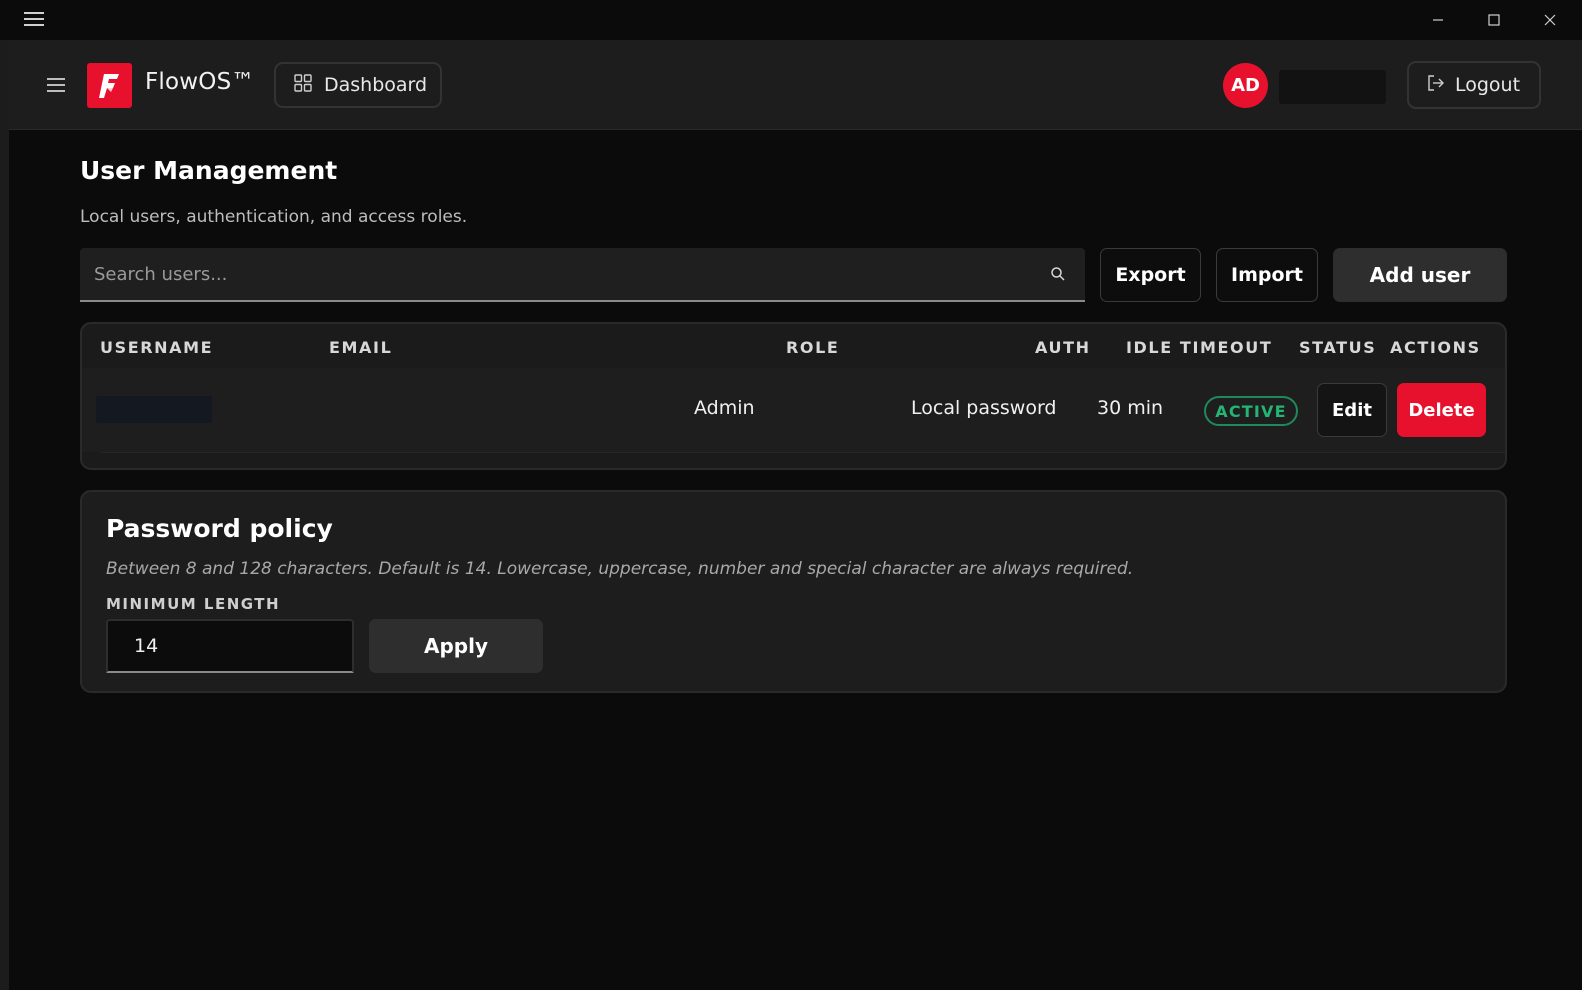 The image size is (1582, 990). What do you see at coordinates (376, 85) in the screenshot?
I see `dashboard-label: Dashboard` at bounding box center [376, 85].